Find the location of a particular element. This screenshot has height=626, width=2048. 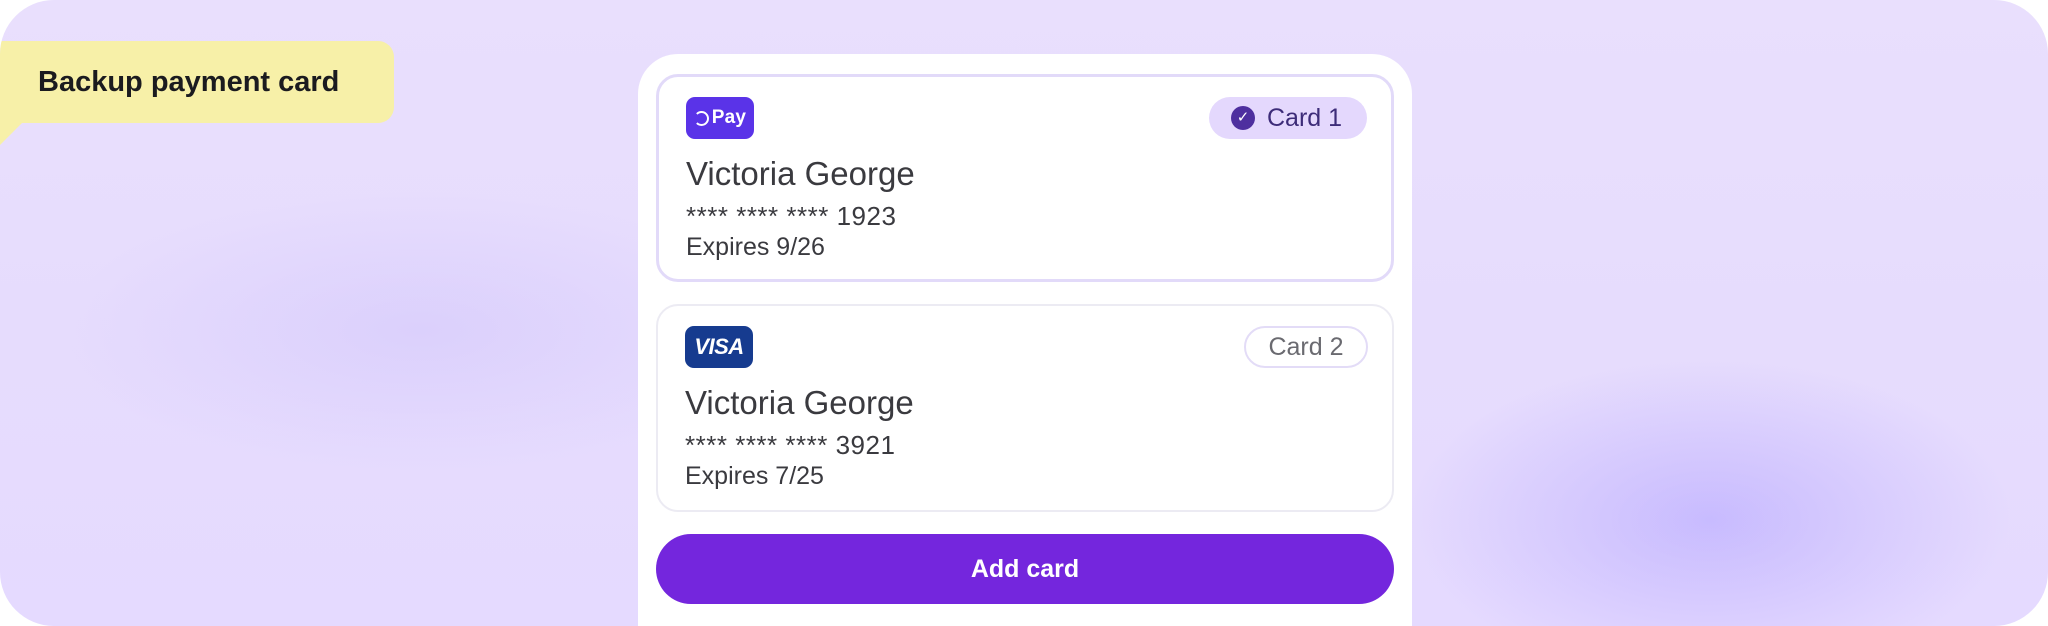

card-2-badge: Card 2 is located at coordinates (1306, 347).